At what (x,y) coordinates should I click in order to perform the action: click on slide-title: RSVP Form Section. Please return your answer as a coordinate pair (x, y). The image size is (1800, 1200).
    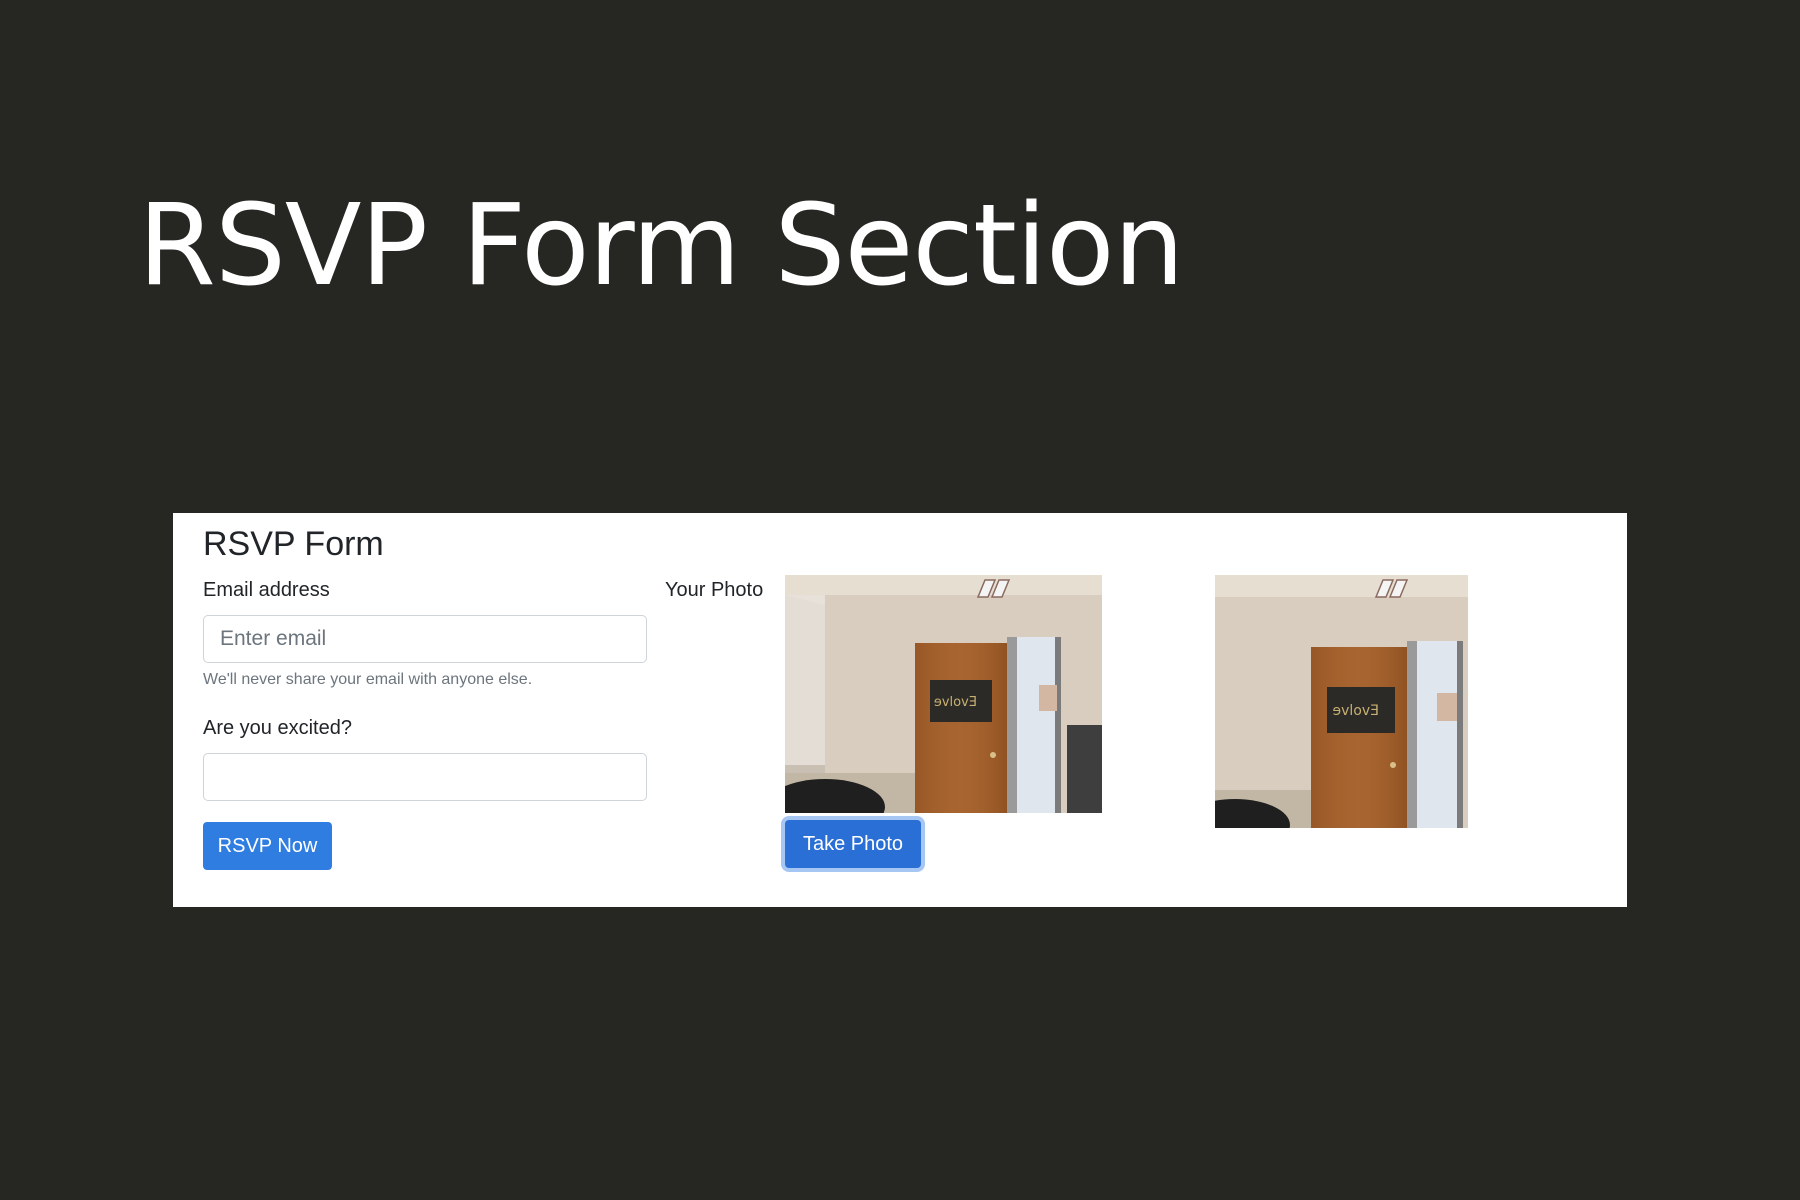
    Looking at the image, I should click on (661, 246).